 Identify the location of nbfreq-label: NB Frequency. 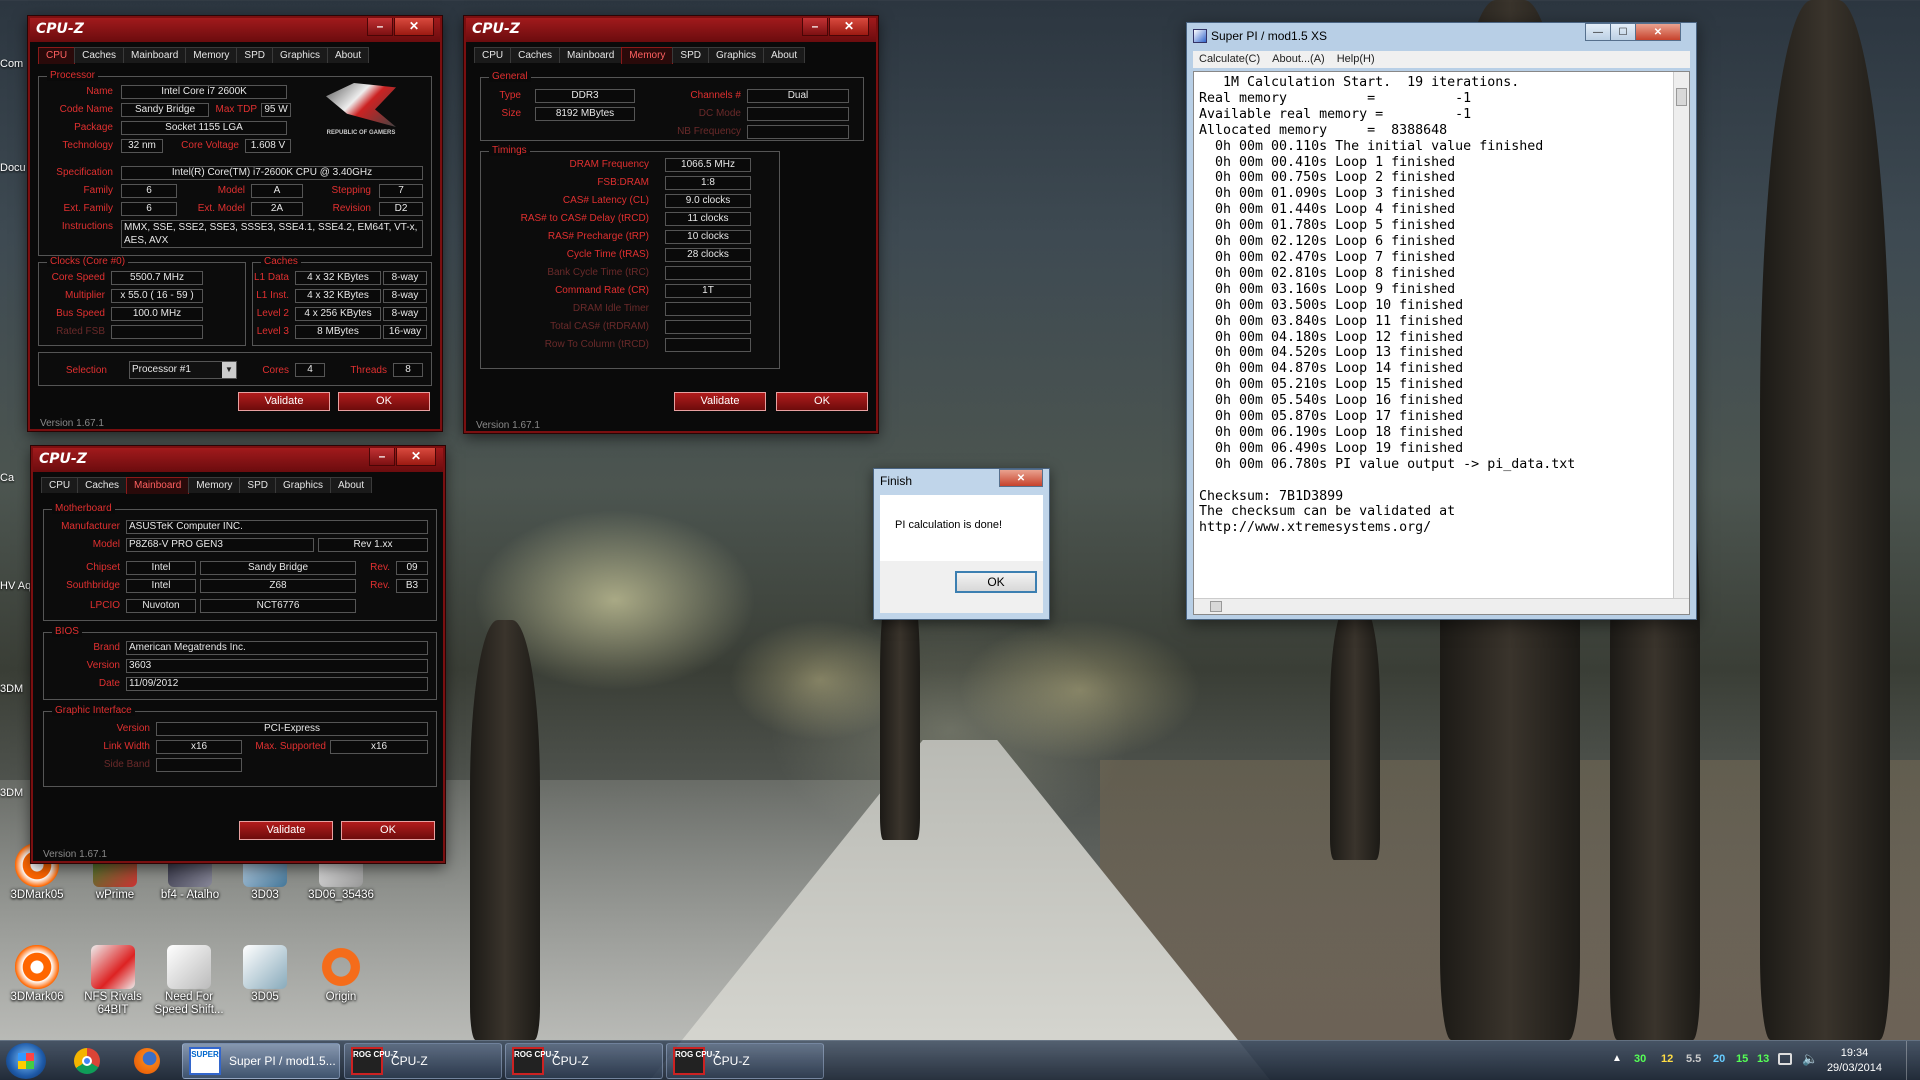
(709, 131).